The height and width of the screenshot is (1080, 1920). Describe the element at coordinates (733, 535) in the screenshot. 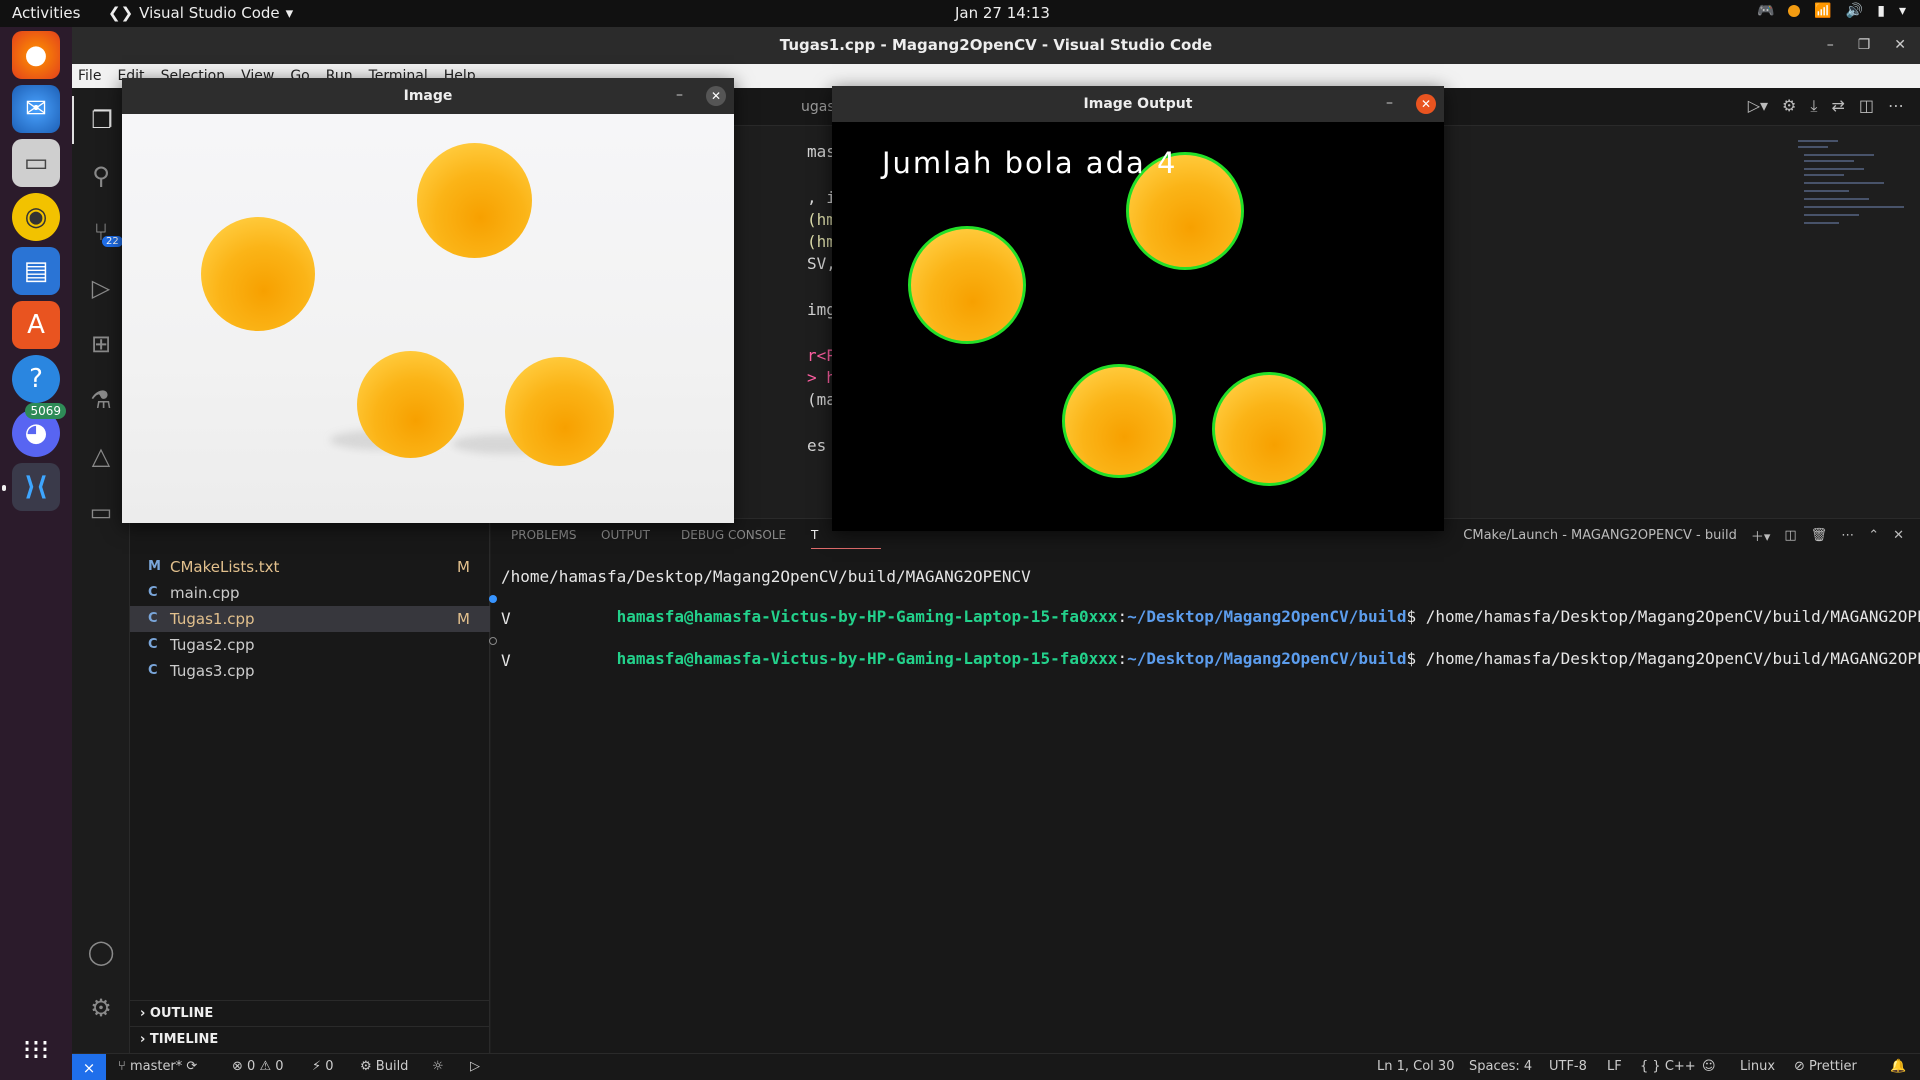

I see `tab-debug-console: DEBUG CONSOLE` at that location.